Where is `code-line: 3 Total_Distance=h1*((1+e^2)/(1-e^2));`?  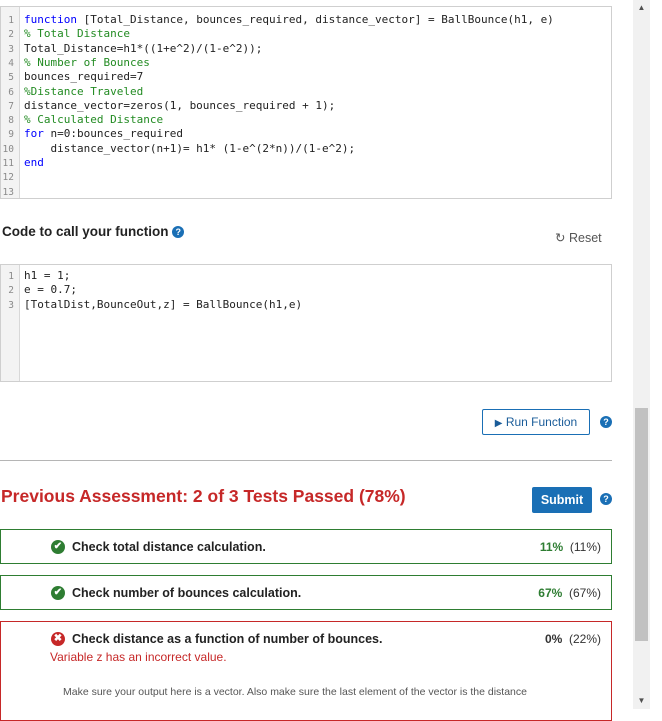
code-line: 3 Total_Distance=h1*((1+e^2)/(1-e^2)); is located at coordinates (306, 49).